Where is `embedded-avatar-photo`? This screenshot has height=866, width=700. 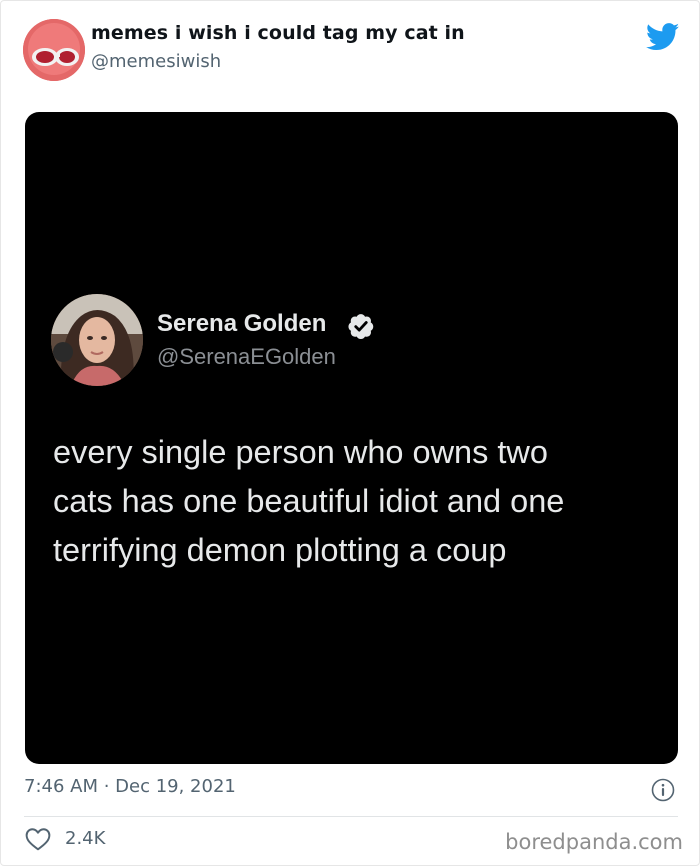
embedded-avatar-photo is located at coordinates (97, 340).